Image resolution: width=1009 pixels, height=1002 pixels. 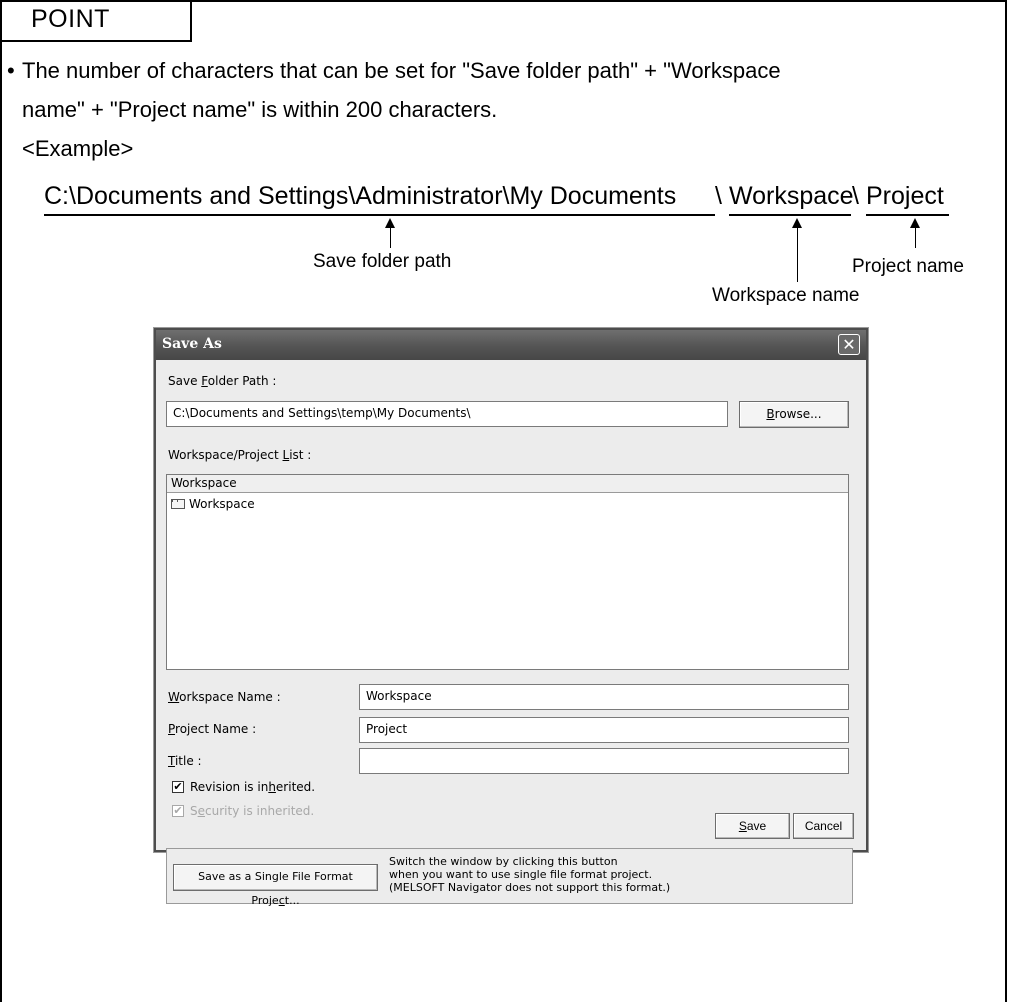 What do you see at coordinates (194, 811) in the screenshot?
I see `label-text: S` at bounding box center [194, 811].